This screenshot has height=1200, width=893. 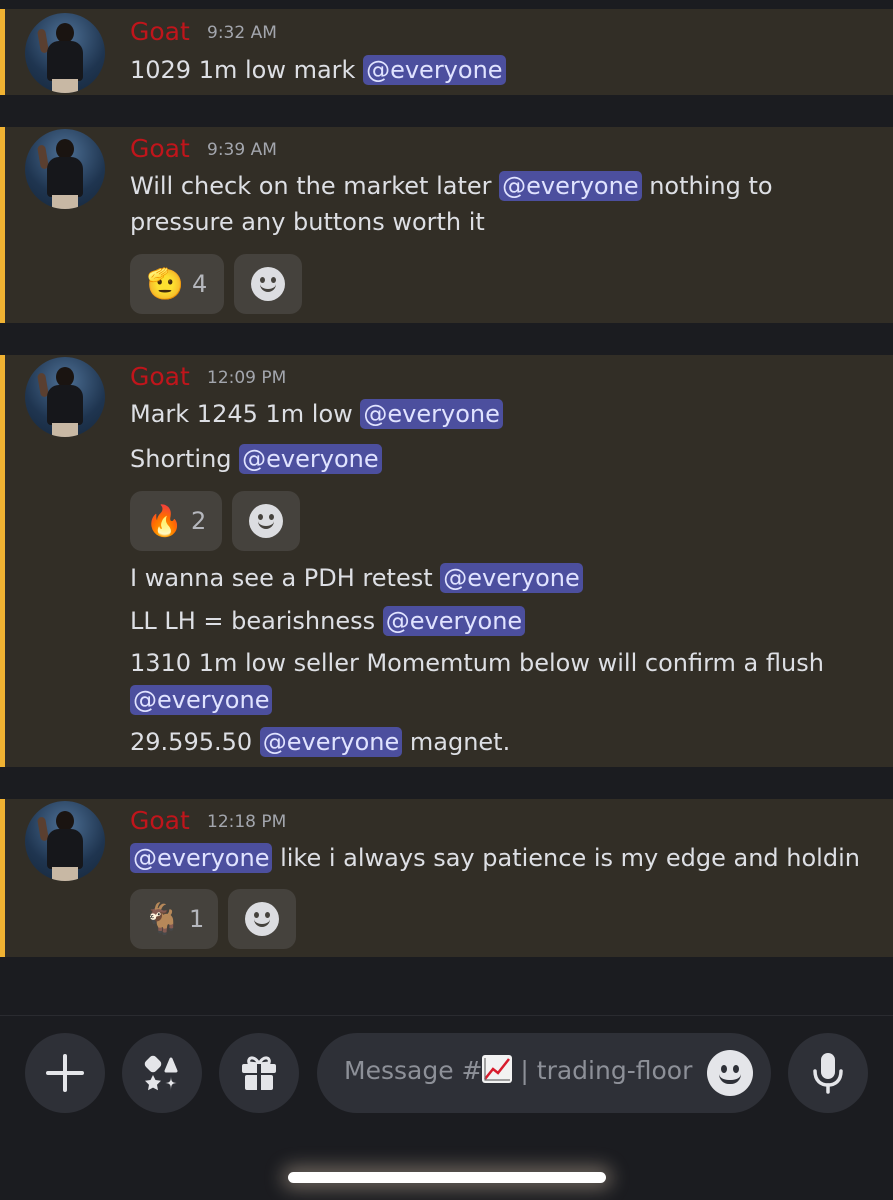 I want to click on reaction-salute: 🫡 4, so click(x=177, y=284).